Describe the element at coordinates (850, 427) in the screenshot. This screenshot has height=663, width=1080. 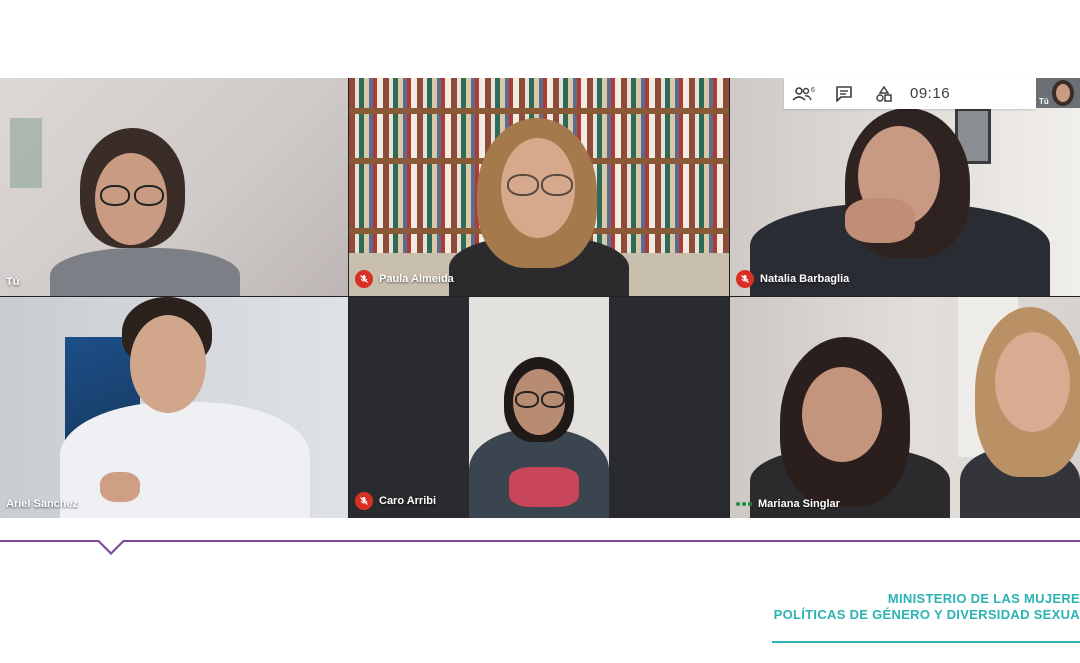
I see `participant-video-mariana-singlar` at that location.